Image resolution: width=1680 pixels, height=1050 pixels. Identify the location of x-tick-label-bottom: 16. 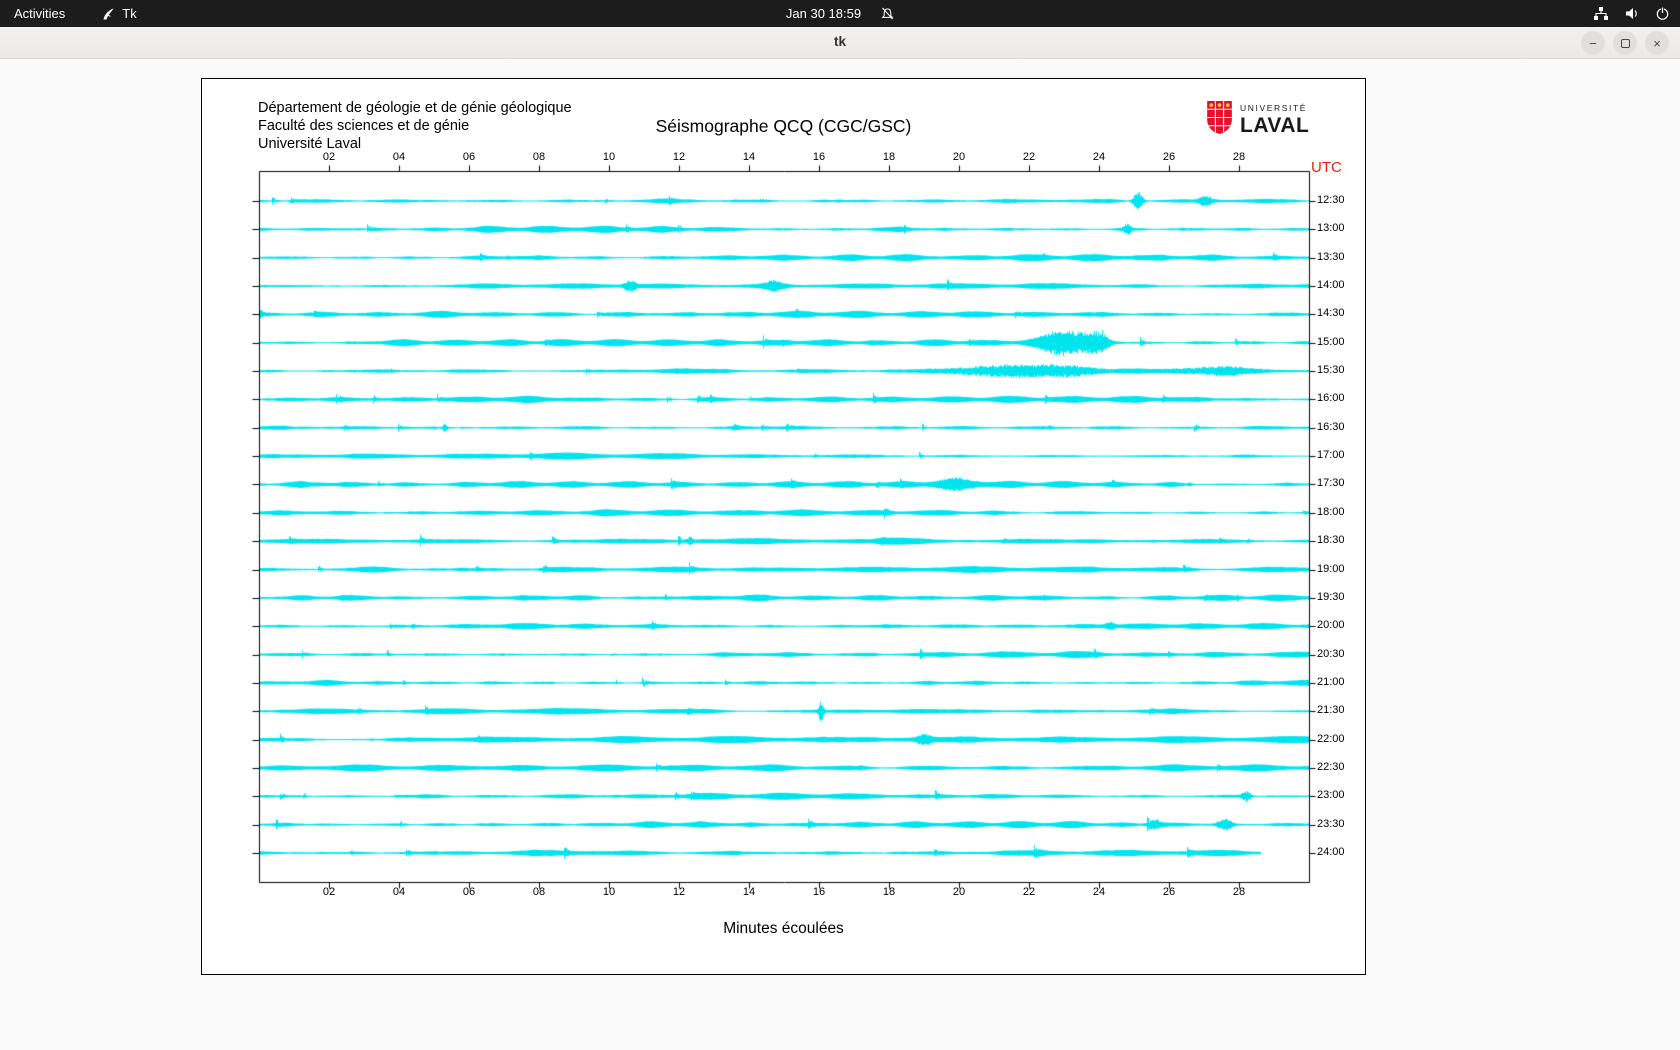
(819, 892).